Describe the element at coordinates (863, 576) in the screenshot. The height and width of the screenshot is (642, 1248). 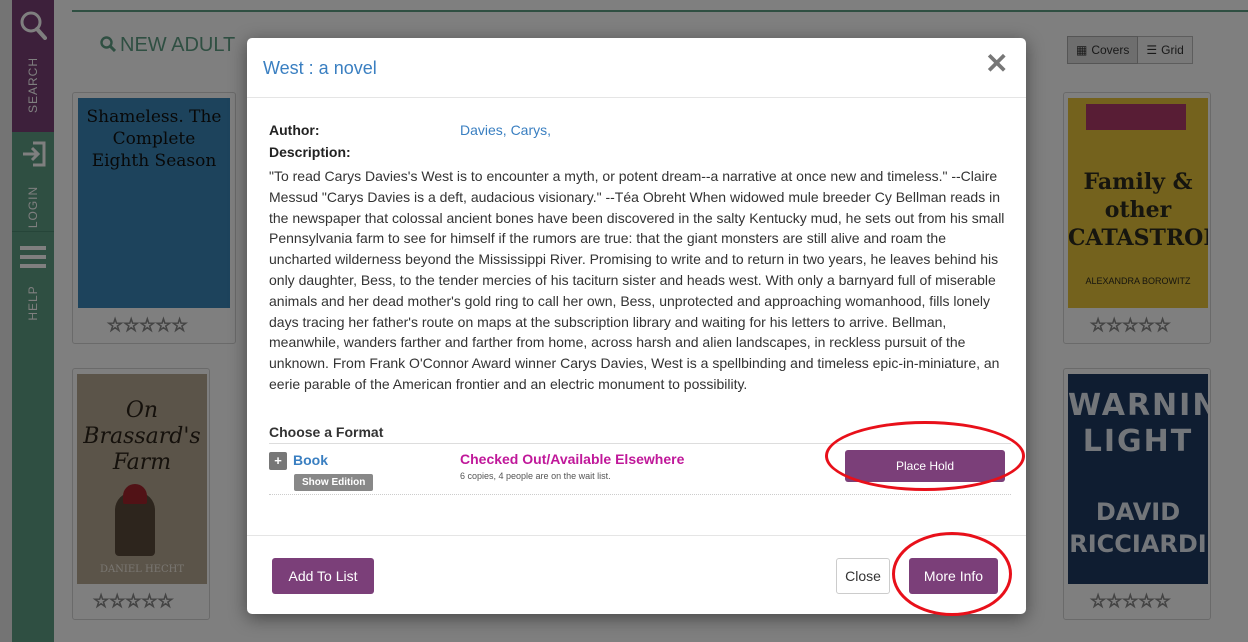
I see `close-button: Close` at that location.